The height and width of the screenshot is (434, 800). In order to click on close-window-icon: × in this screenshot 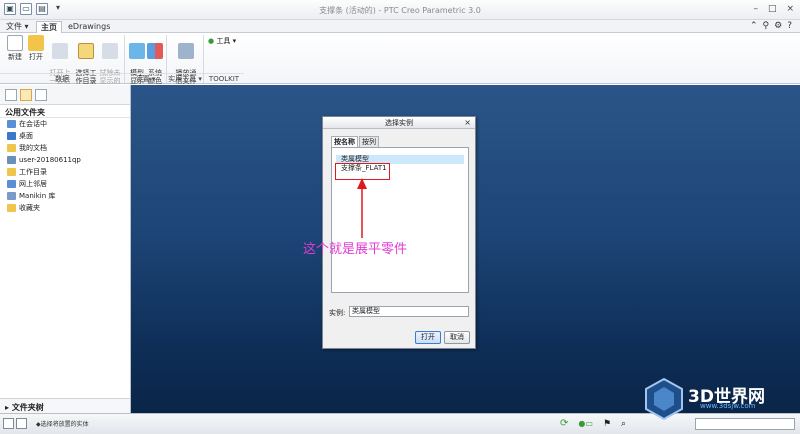, I will do `click(790, 9)`.